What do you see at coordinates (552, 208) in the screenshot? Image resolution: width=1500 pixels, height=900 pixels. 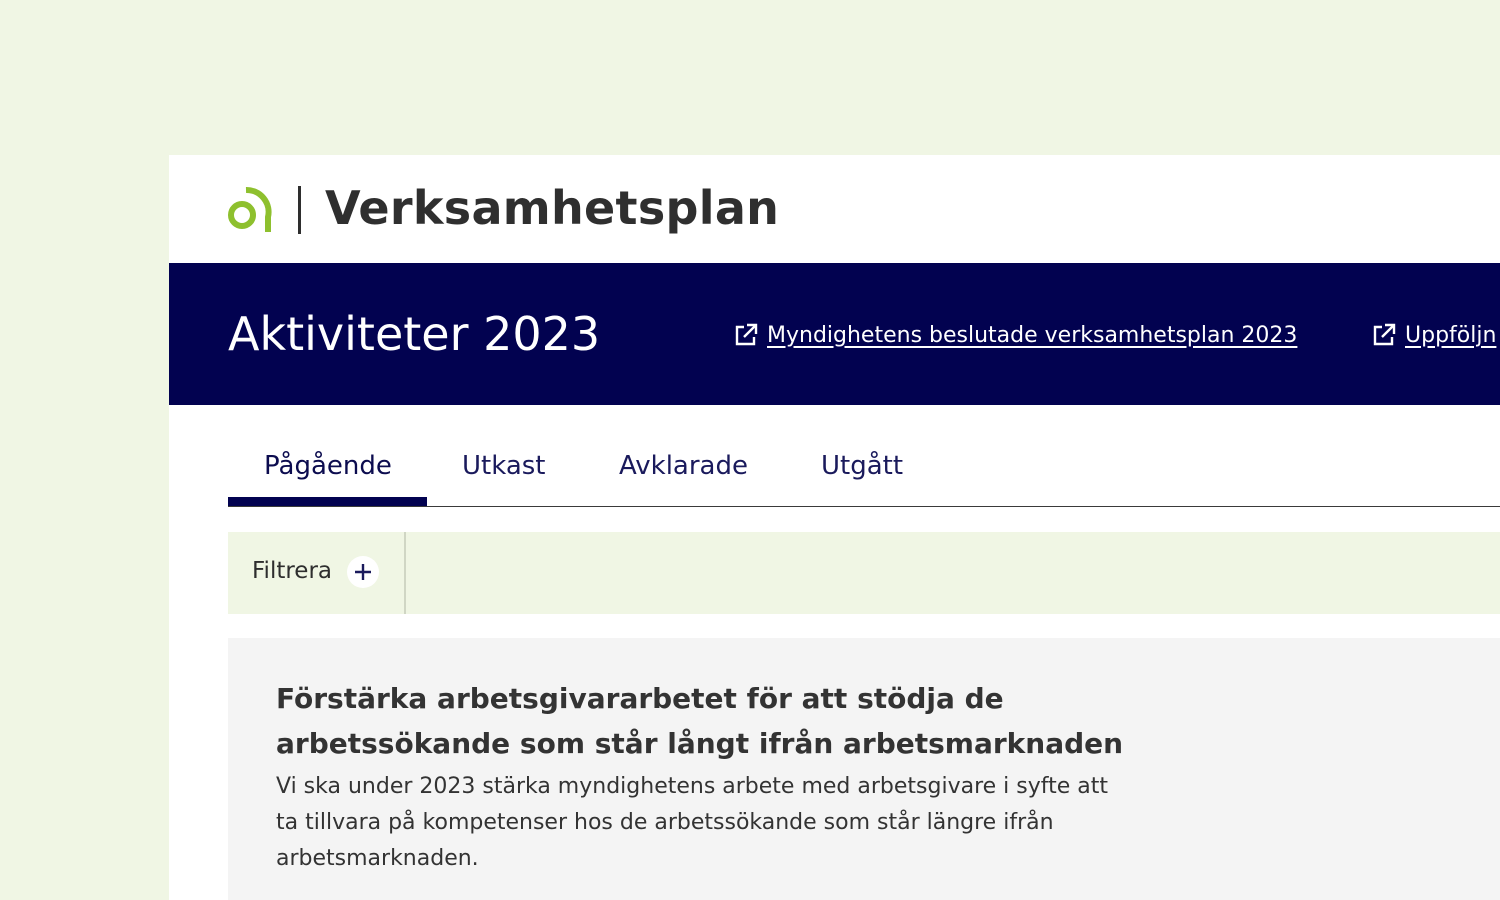 I see `app-title: Verksamhetsplan` at bounding box center [552, 208].